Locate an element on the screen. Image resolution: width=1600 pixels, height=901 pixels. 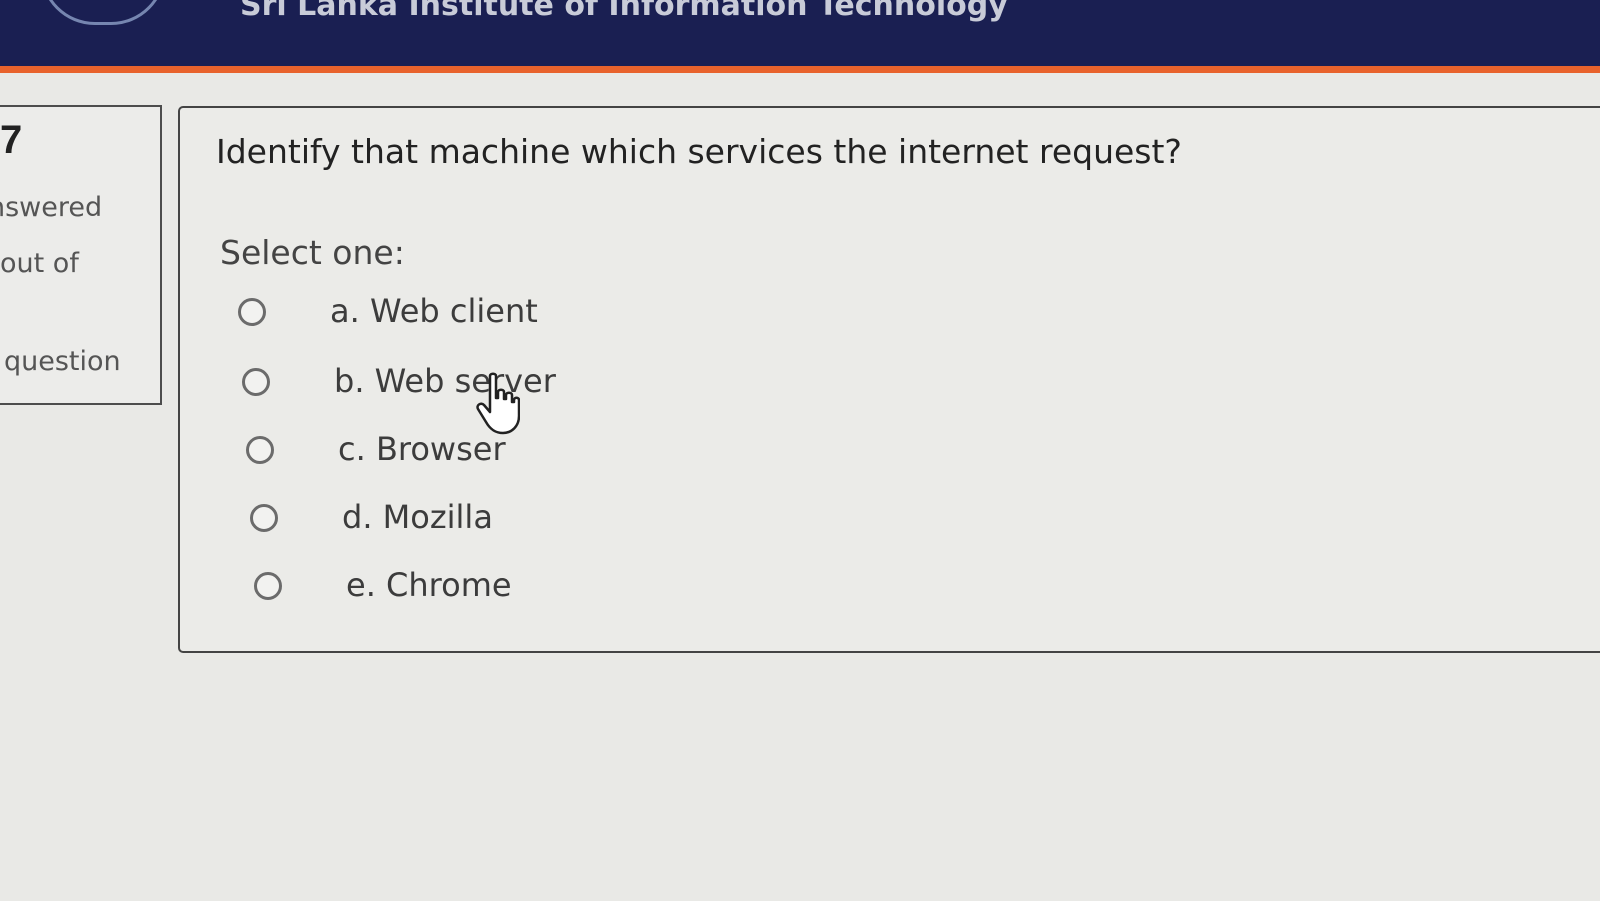
question-number: 7 is located at coordinates (11, 140).